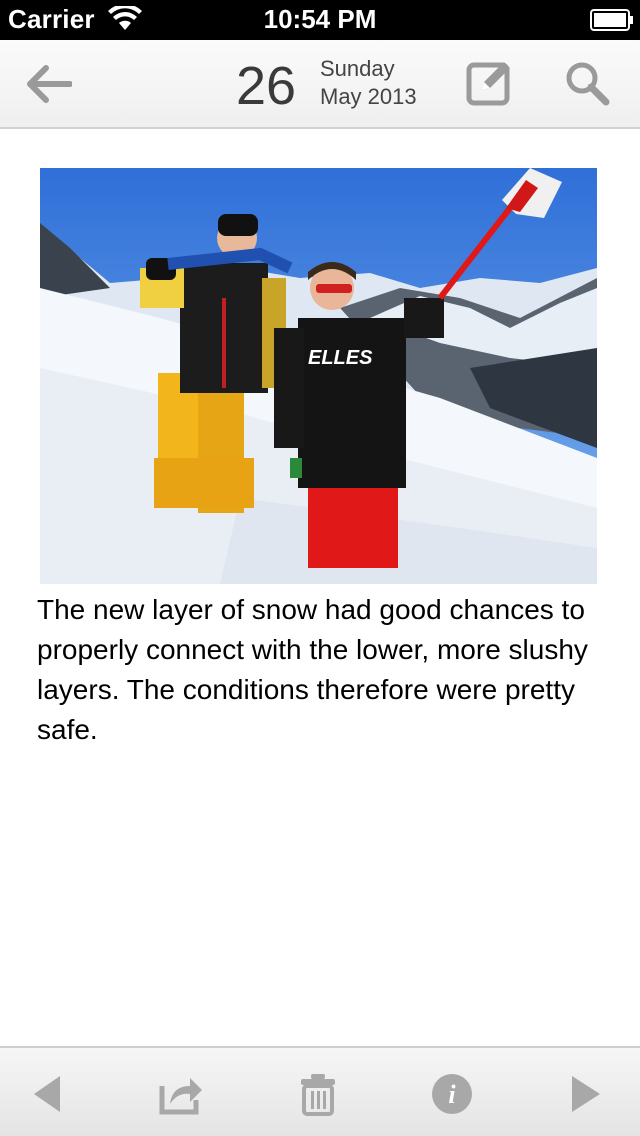 The height and width of the screenshot is (1136, 640). Describe the element at coordinates (587, 83) in the screenshot. I see `search-icon` at that location.